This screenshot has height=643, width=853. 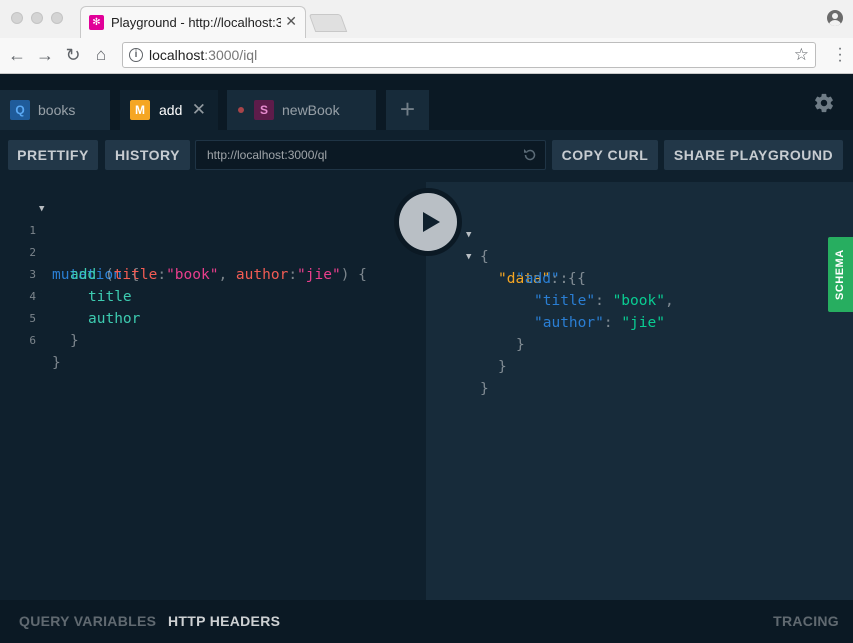 I want to click on add-tab-button: +, so click(x=407, y=110).